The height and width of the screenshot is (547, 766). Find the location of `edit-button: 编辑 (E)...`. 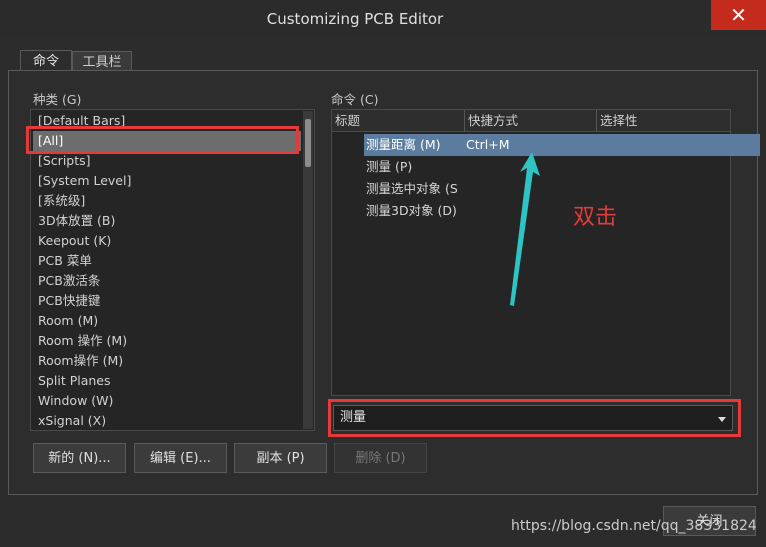

edit-button: 编辑 (E)... is located at coordinates (180, 458).